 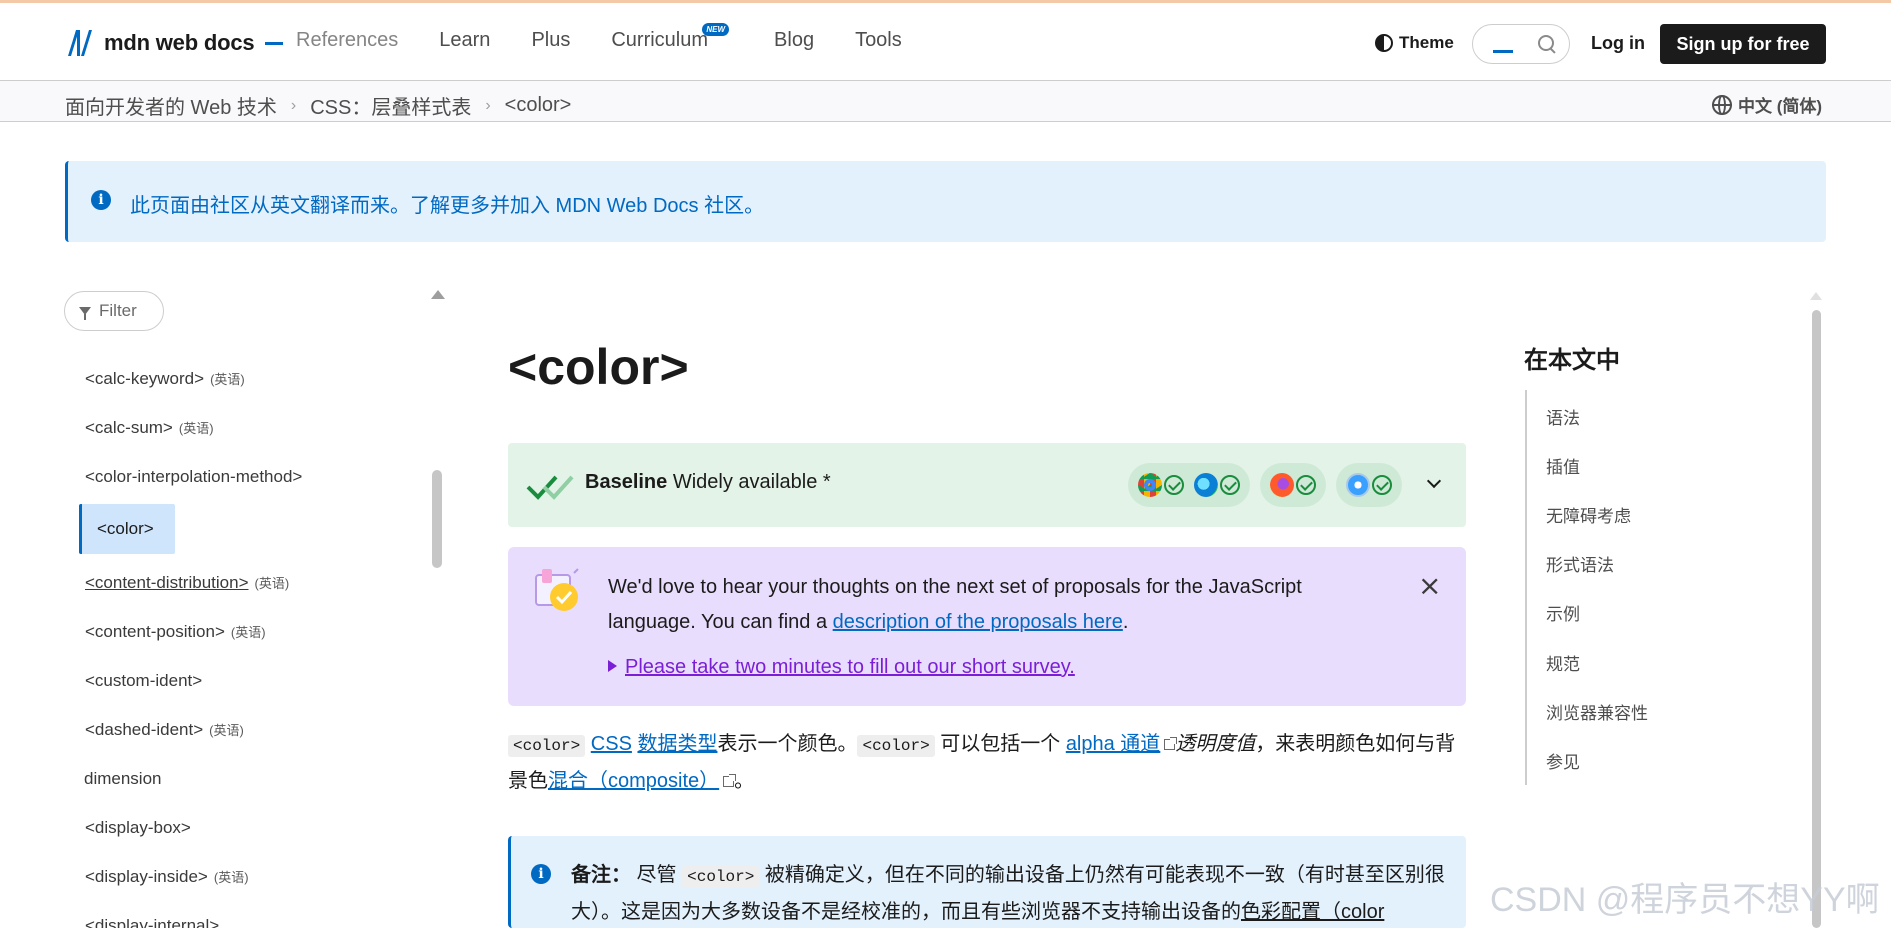 What do you see at coordinates (167, 582) in the screenshot?
I see `sidebar-item-label: <content-distribution>` at bounding box center [167, 582].